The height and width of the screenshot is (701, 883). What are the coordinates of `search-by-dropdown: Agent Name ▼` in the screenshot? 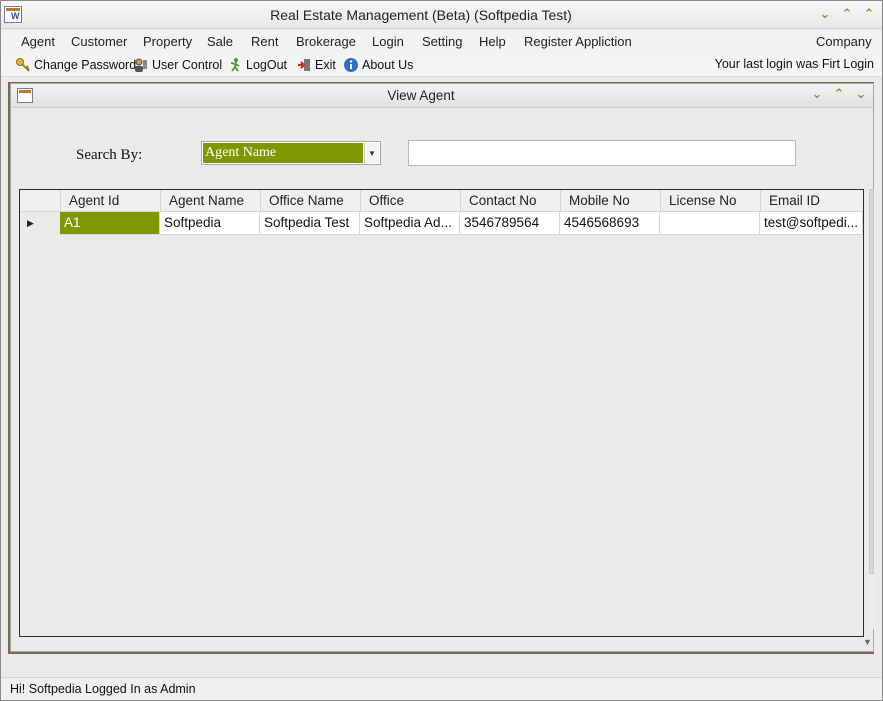 It's located at (291, 153).